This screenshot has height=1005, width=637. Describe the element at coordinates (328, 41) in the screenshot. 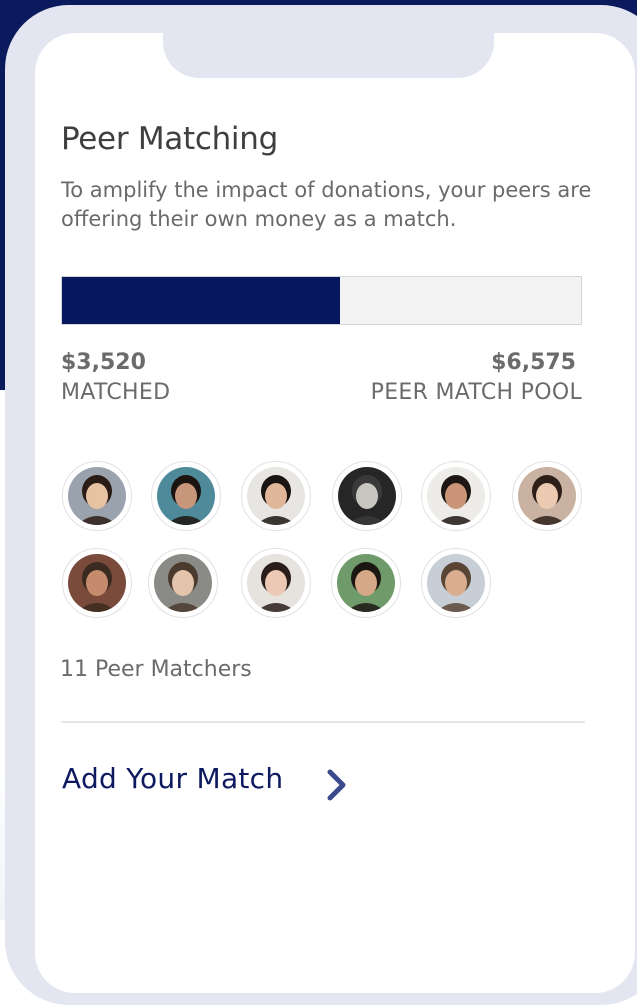

I see `phone-notch` at that location.